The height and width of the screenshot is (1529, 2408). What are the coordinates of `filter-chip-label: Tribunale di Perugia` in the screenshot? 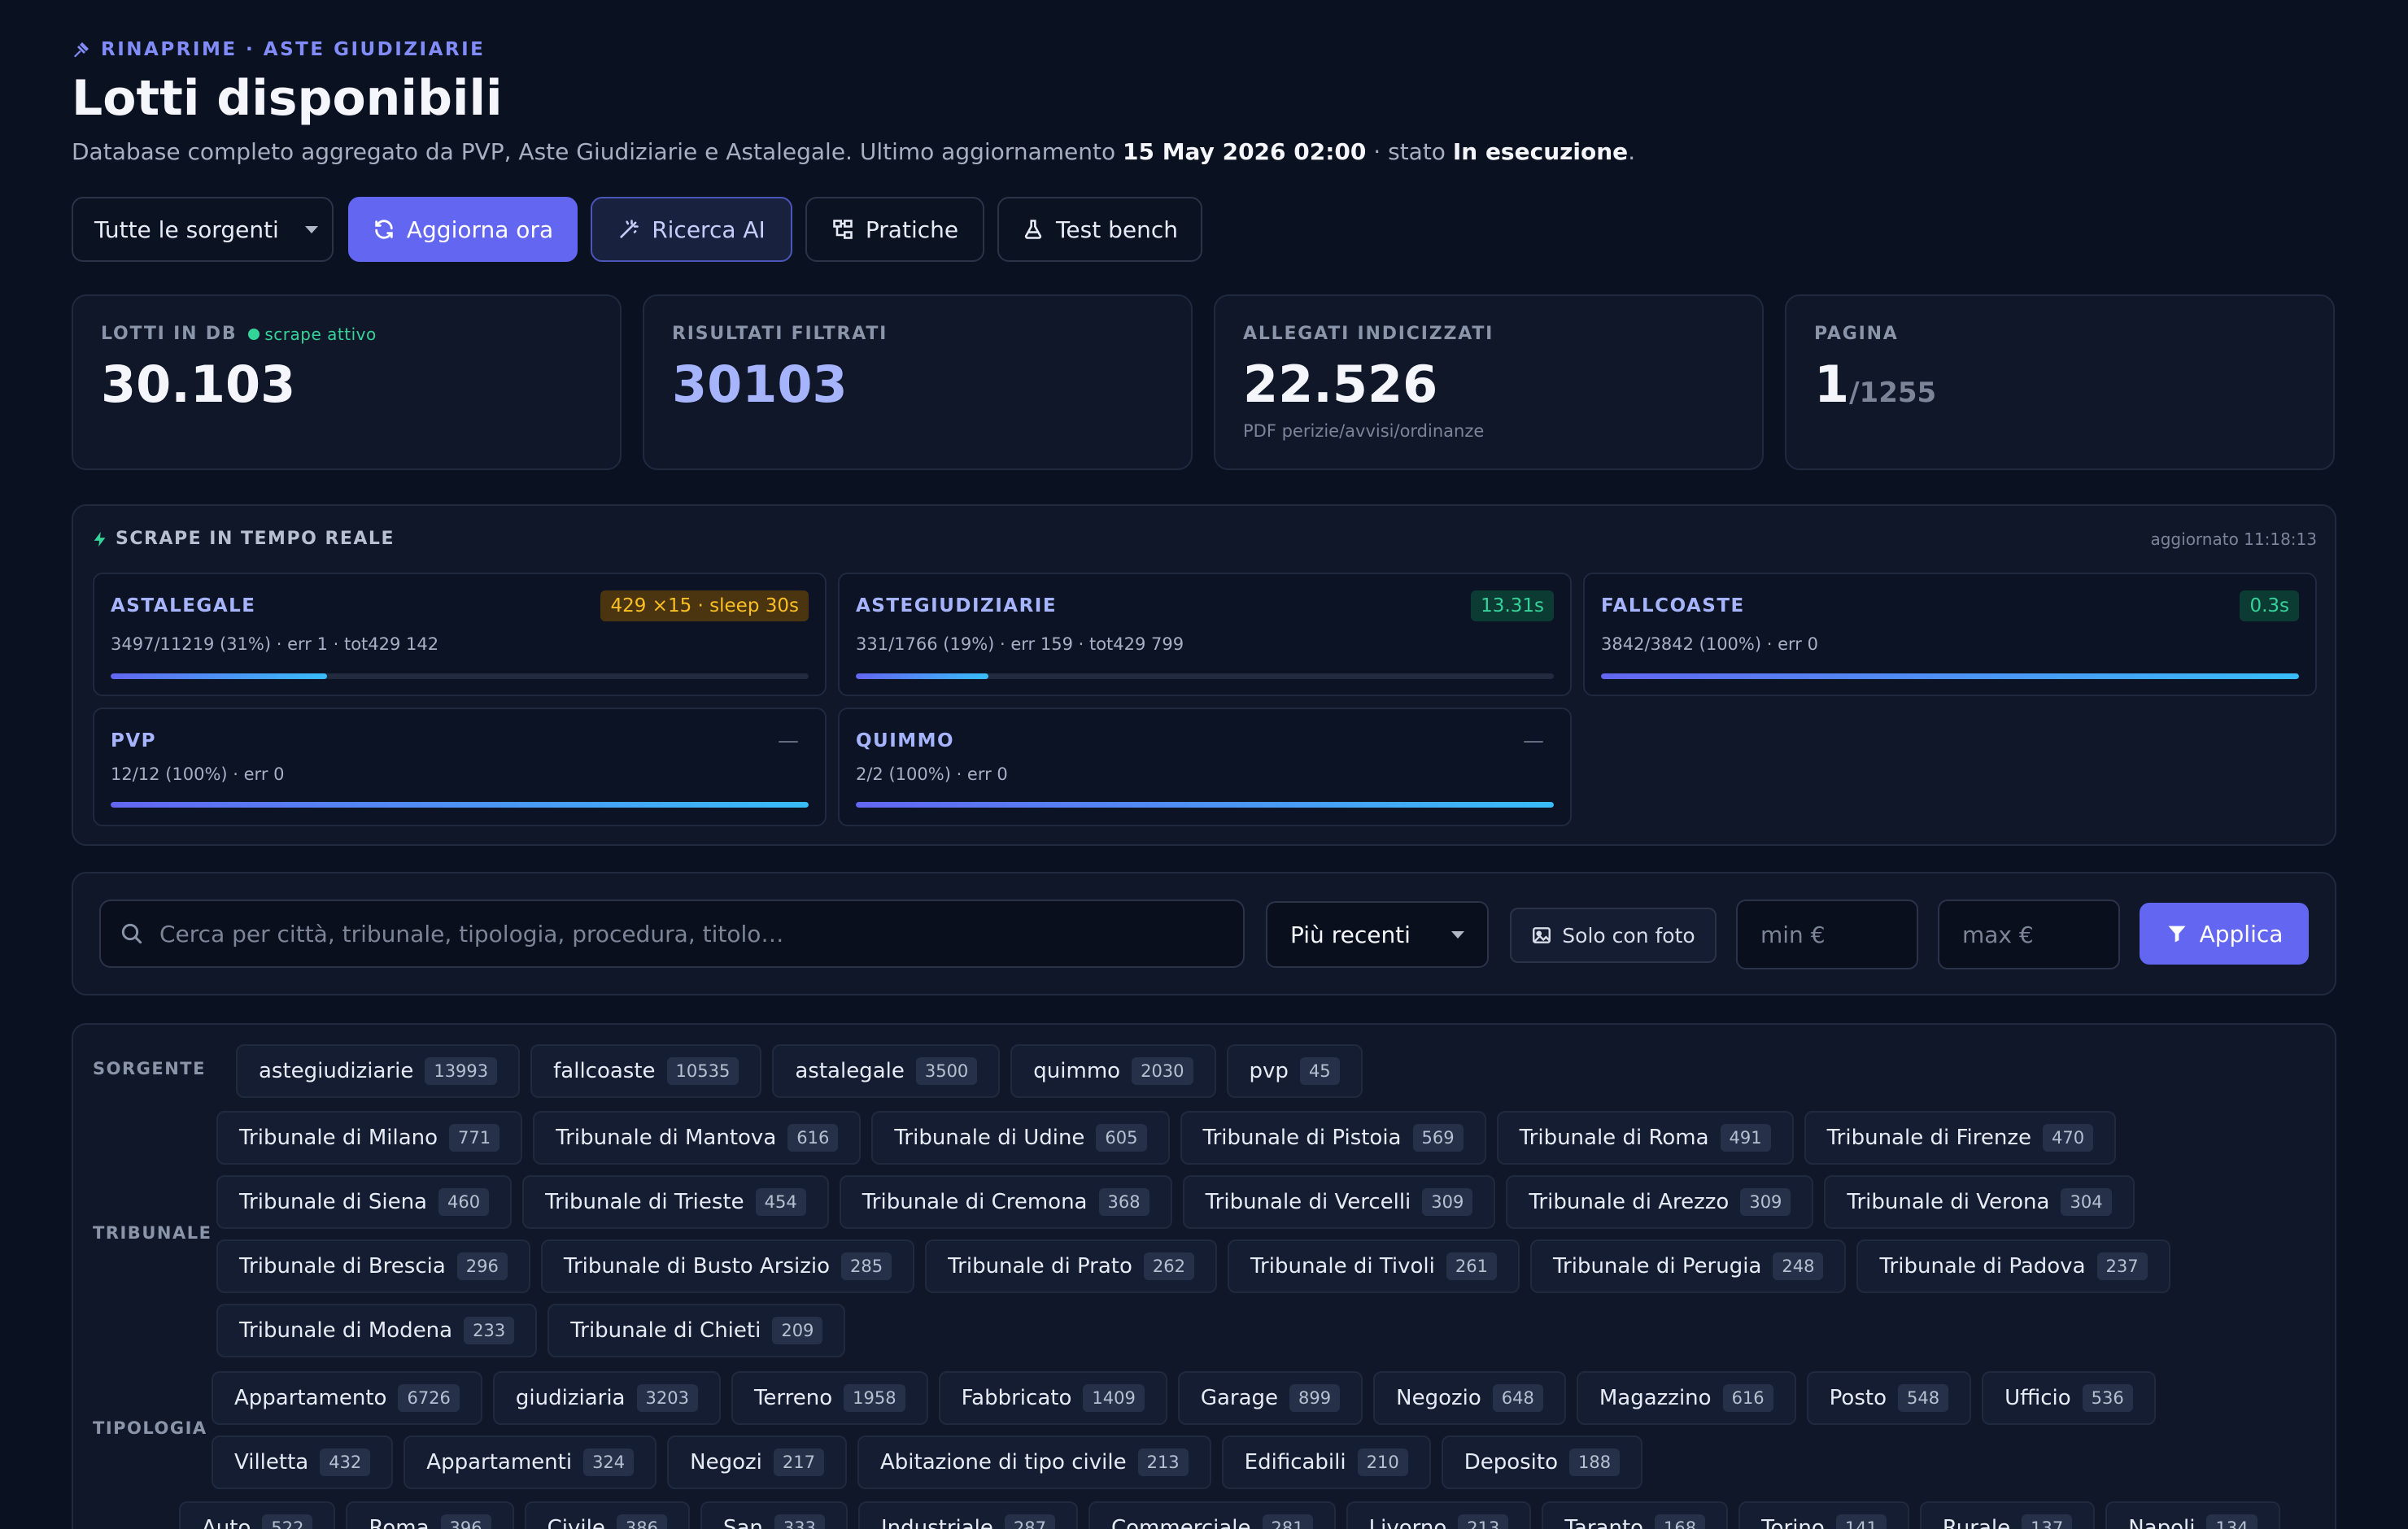 It's located at (1657, 1266).